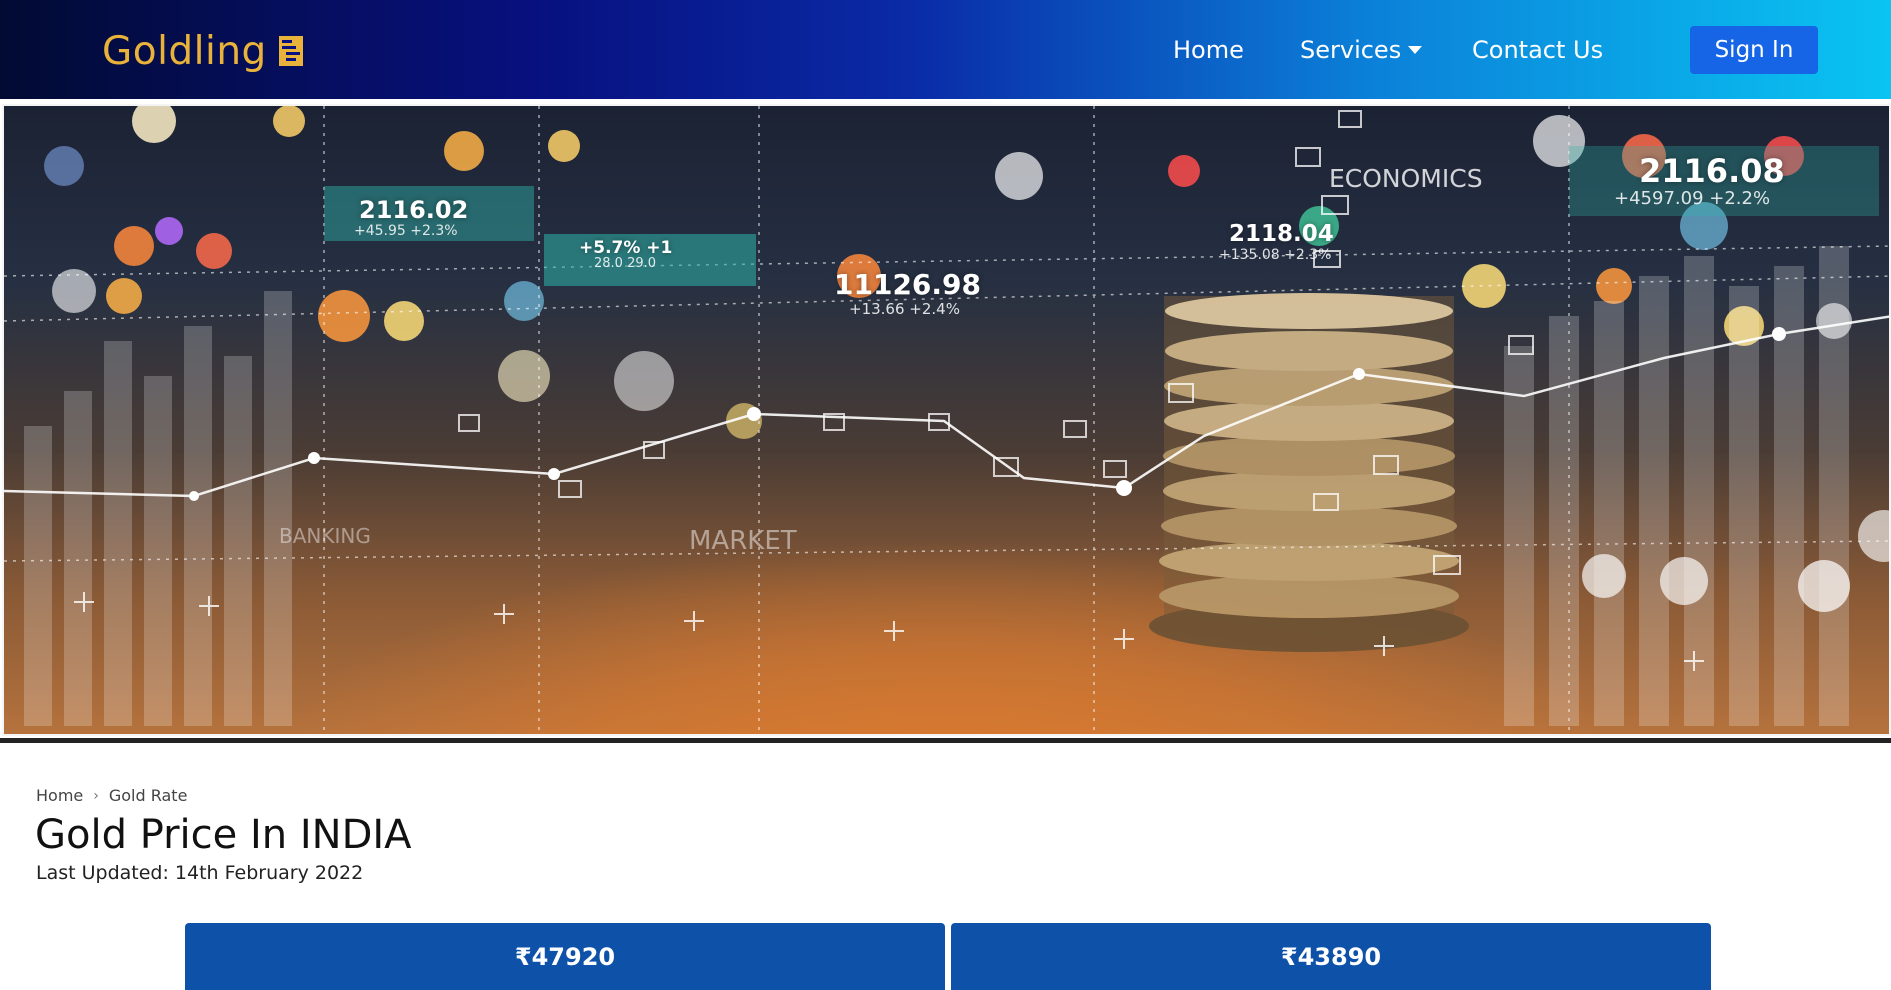 Image resolution: width=1891 pixels, height=990 pixels. Describe the element at coordinates (414, 210) in the screenshot. I see `hero-number-1: 2116.02` at that location.